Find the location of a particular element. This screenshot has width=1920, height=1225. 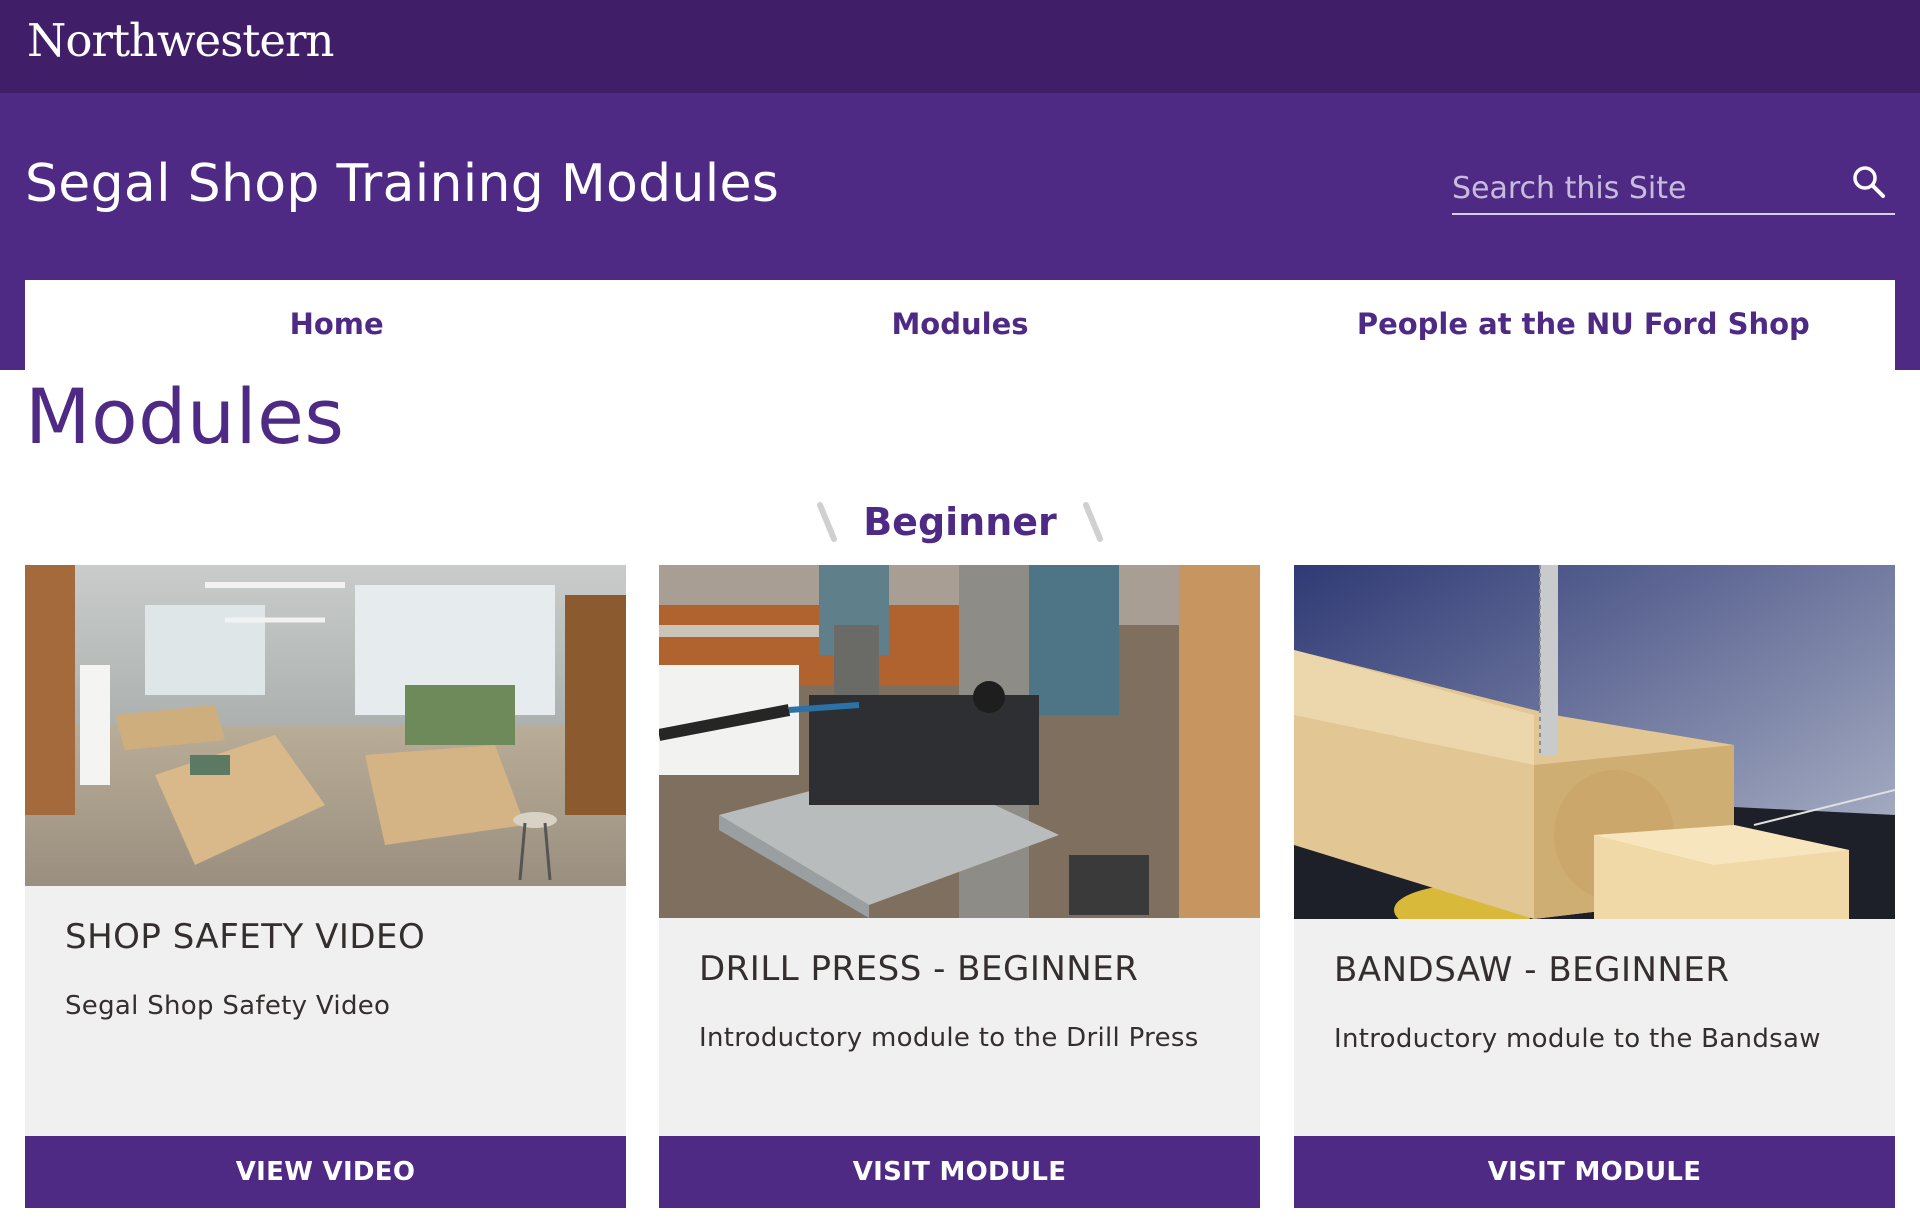

bandsaw-photo is located at coordinates (1594, 742).